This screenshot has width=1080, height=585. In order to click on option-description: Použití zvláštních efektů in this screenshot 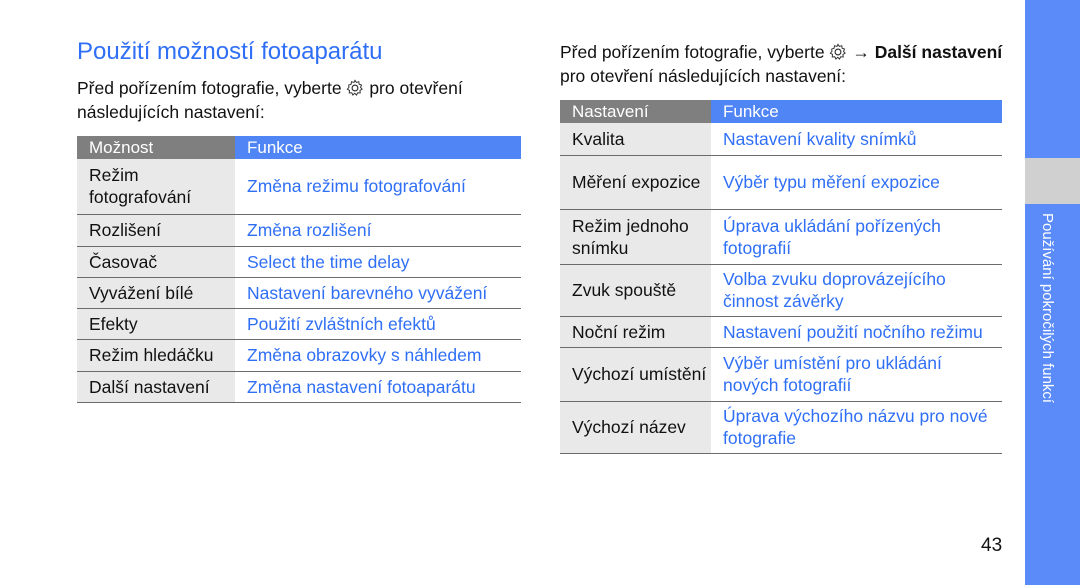, I will do `click(378, 324)`.